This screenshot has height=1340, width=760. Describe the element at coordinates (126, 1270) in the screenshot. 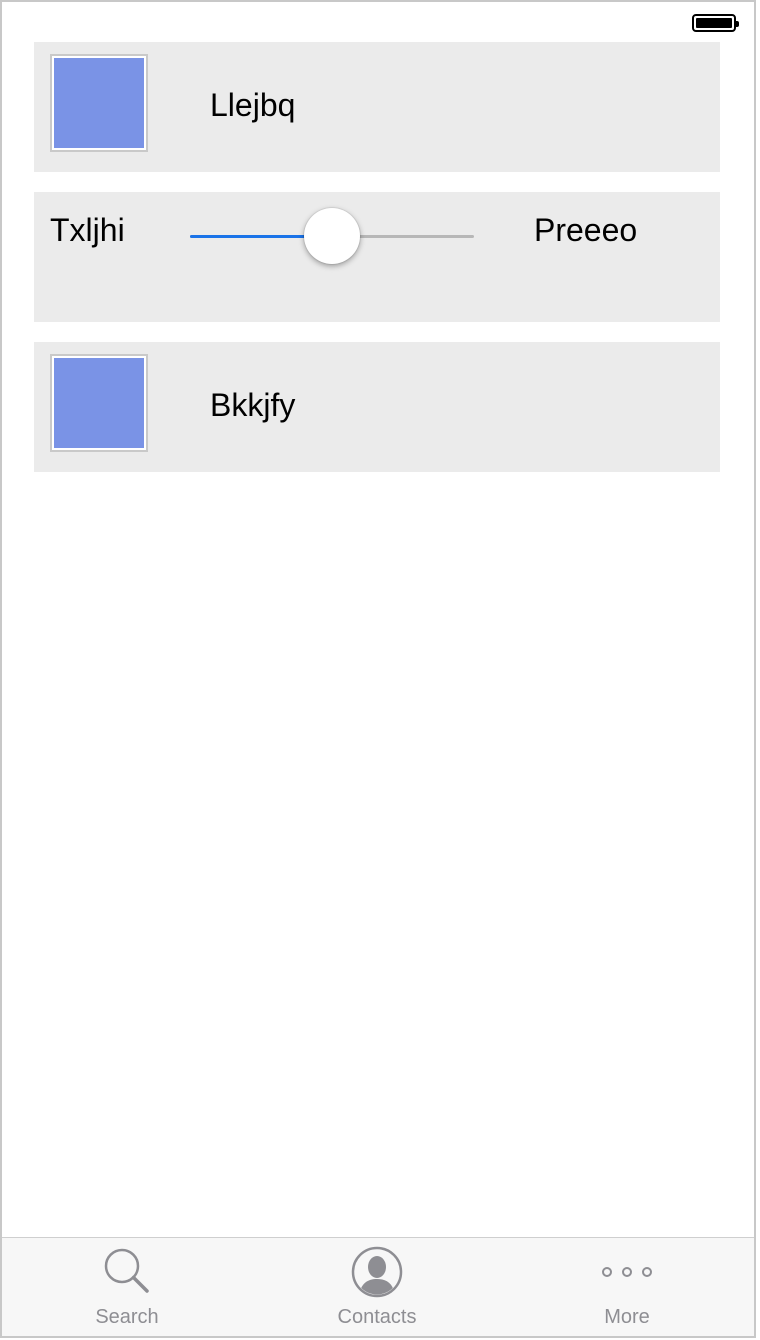

I see `search-icon` at that location.